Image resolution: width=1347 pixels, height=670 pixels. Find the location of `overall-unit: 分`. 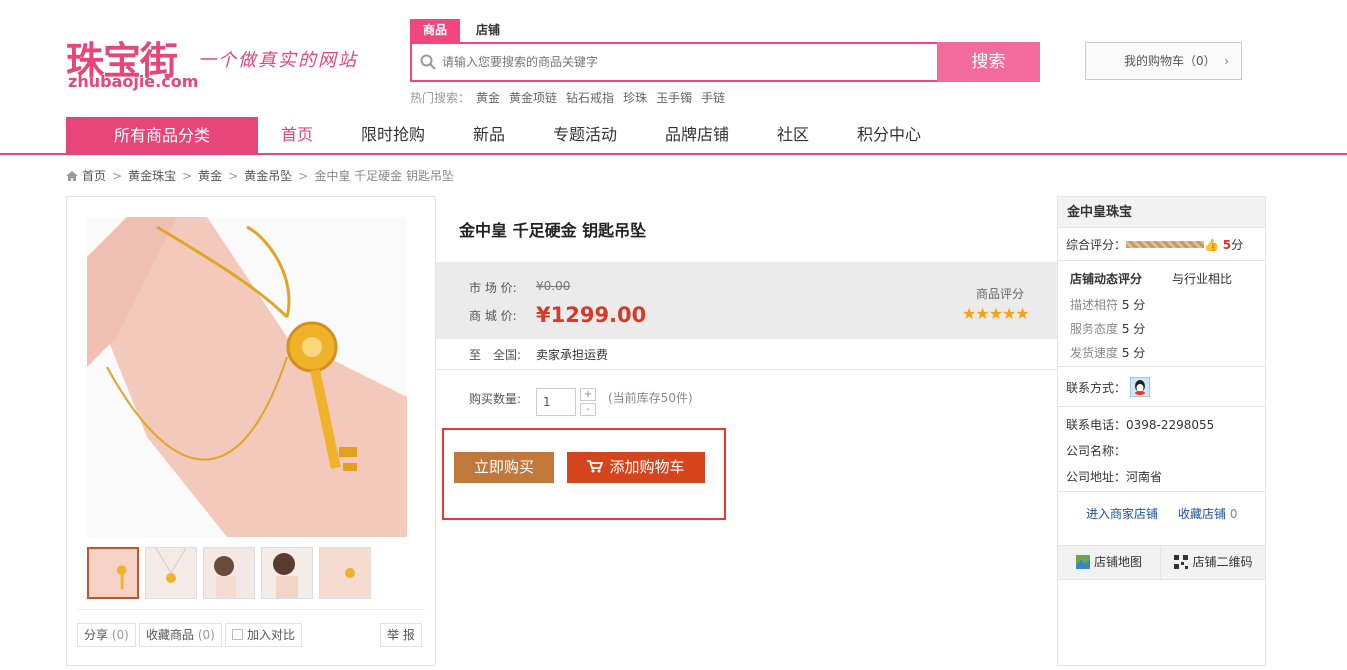

overall-unit: 分 is located at coordinates (1237, 245).